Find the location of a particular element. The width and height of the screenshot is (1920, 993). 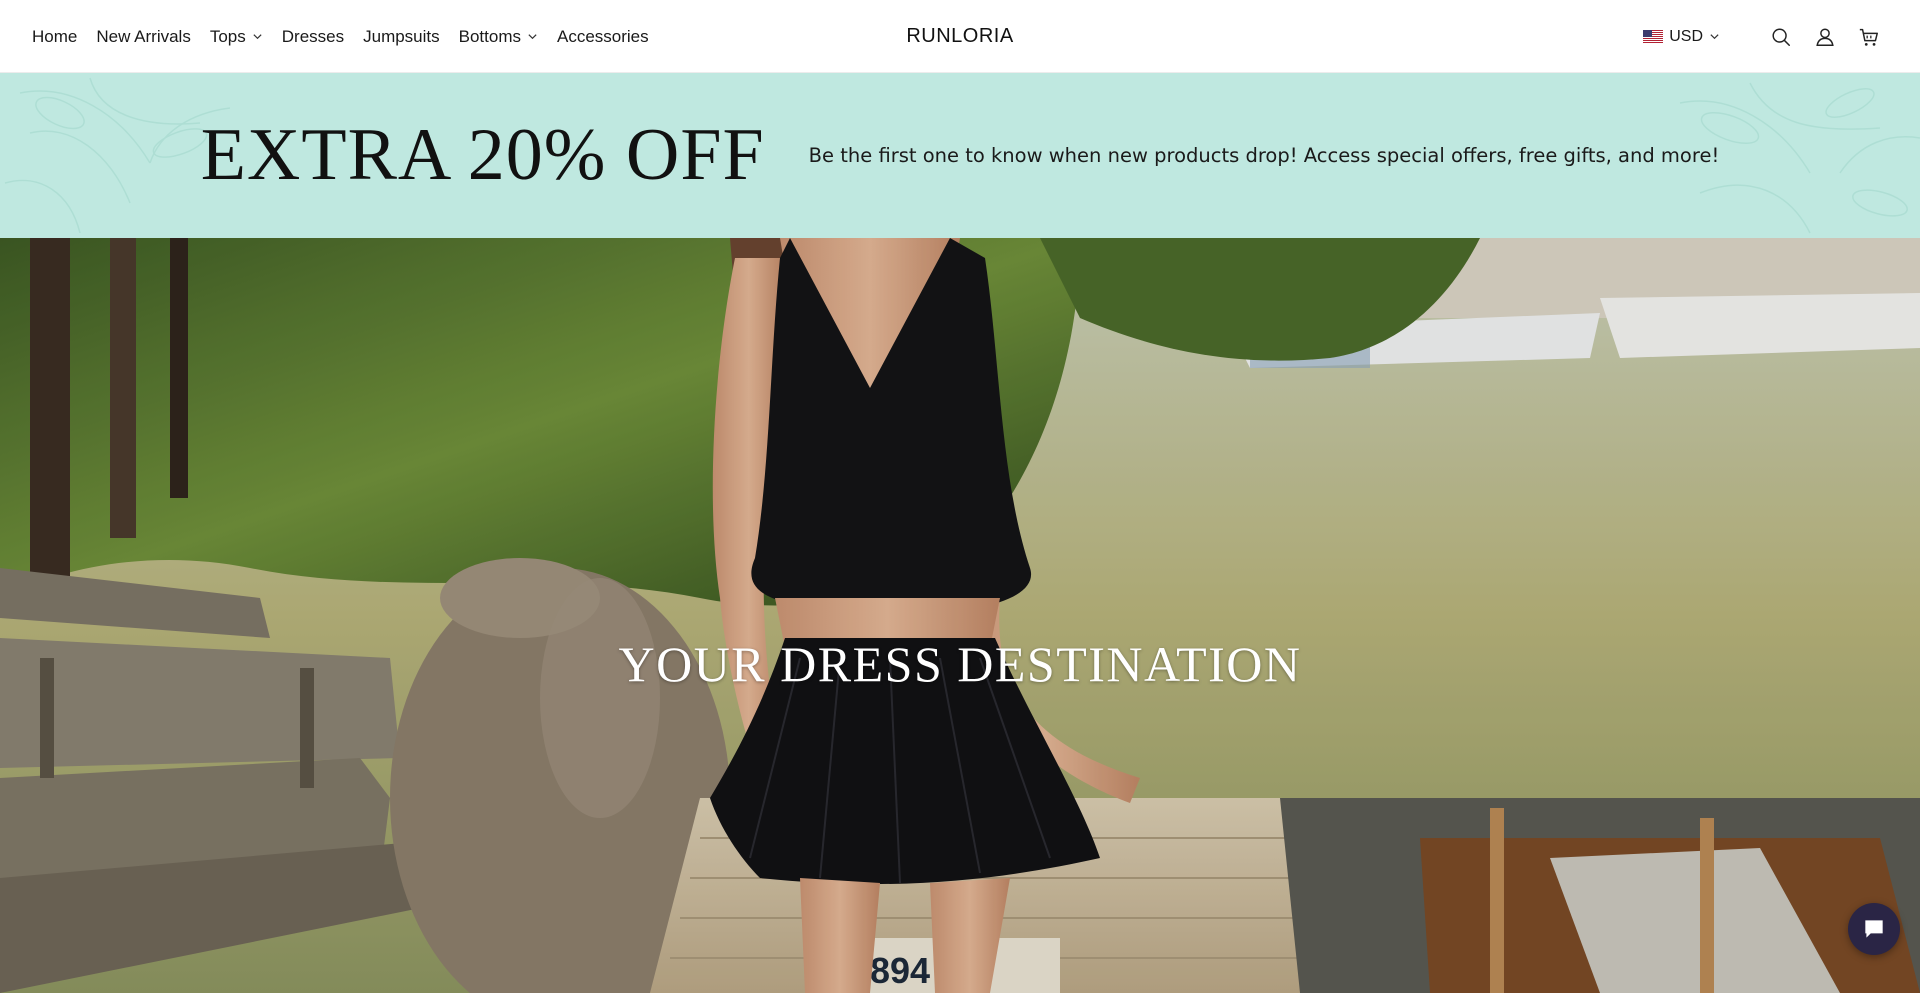

nav-jumpsuits-label: Jumpsuits is located at coordinates (401, 36).